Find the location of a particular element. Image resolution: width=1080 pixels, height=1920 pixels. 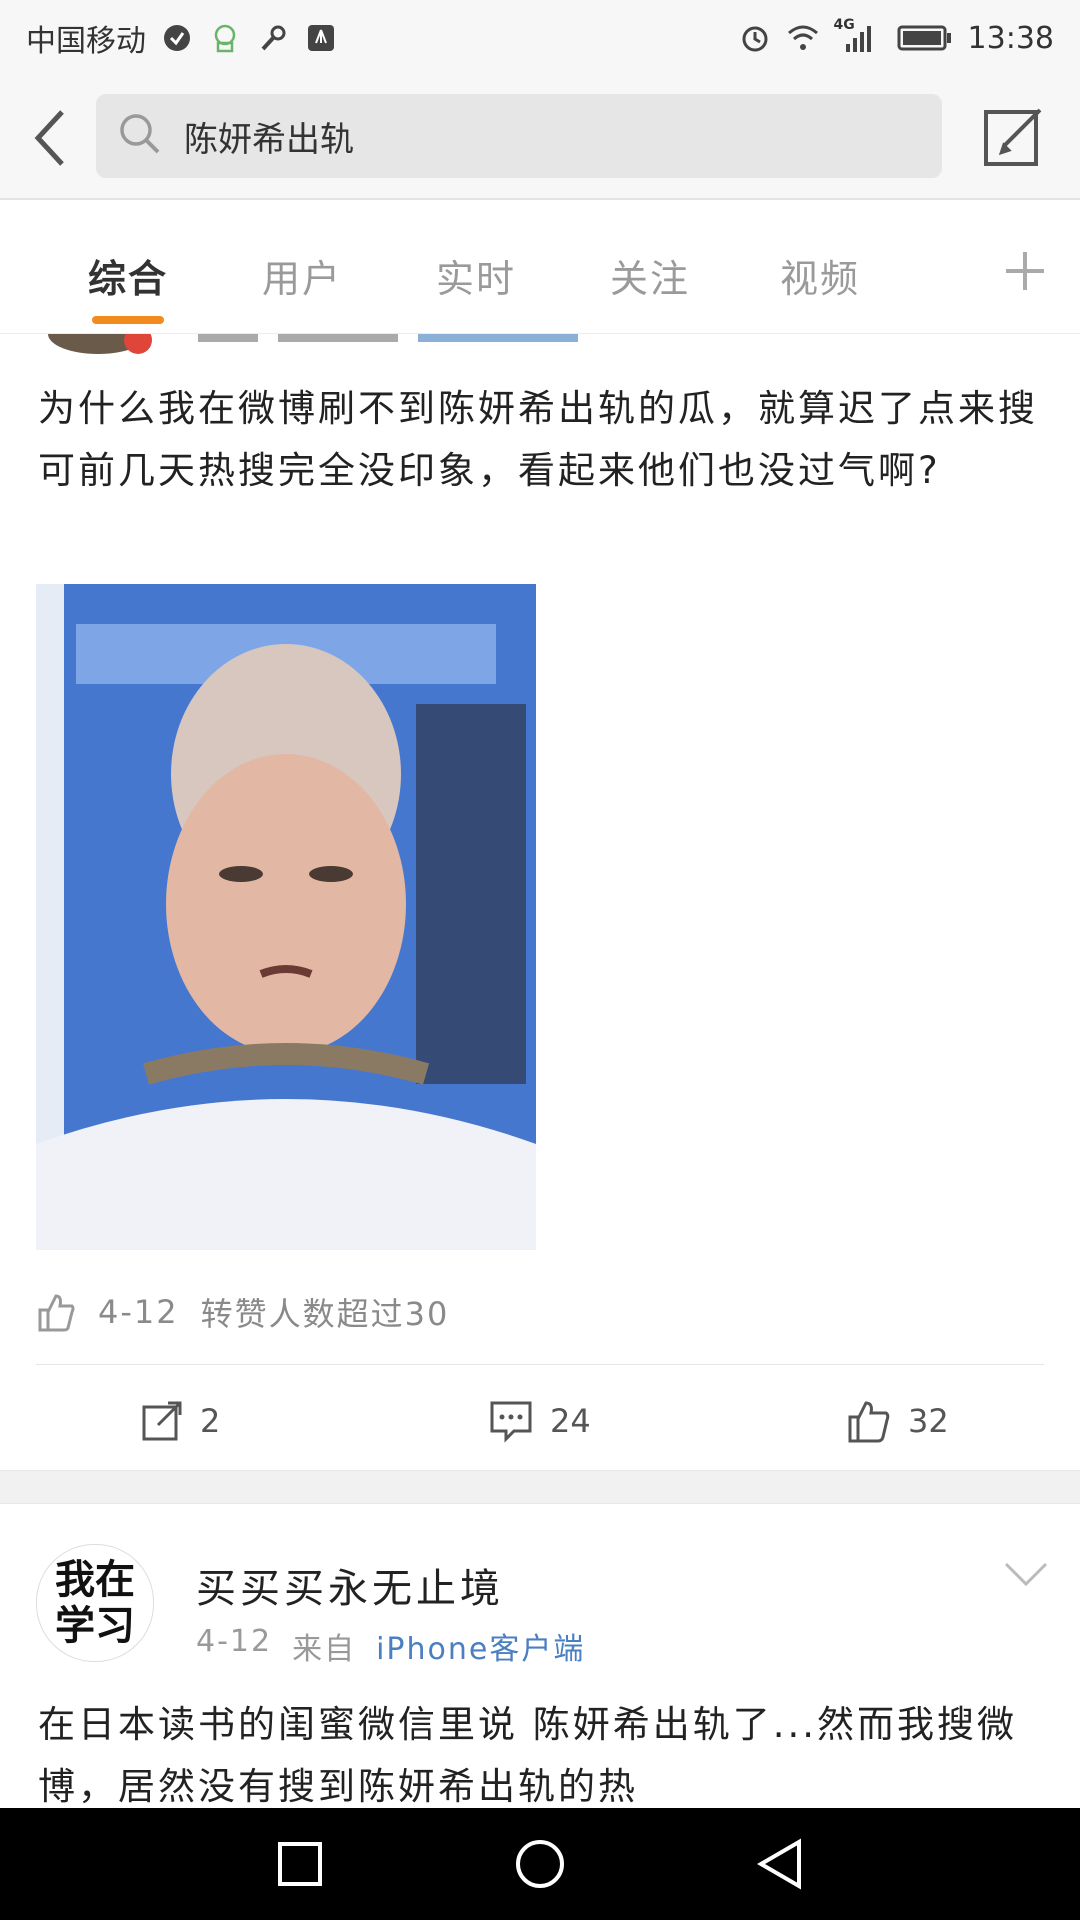

back-button is located at coordinates (50, 138).